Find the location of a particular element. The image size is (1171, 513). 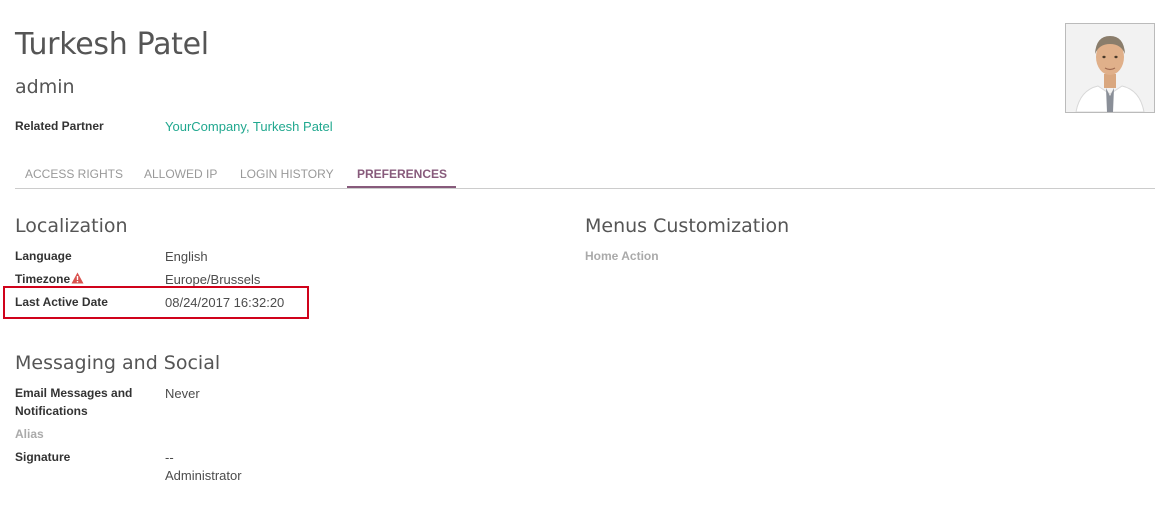

highlight-annotation-box is located at coordinates (156, 302).